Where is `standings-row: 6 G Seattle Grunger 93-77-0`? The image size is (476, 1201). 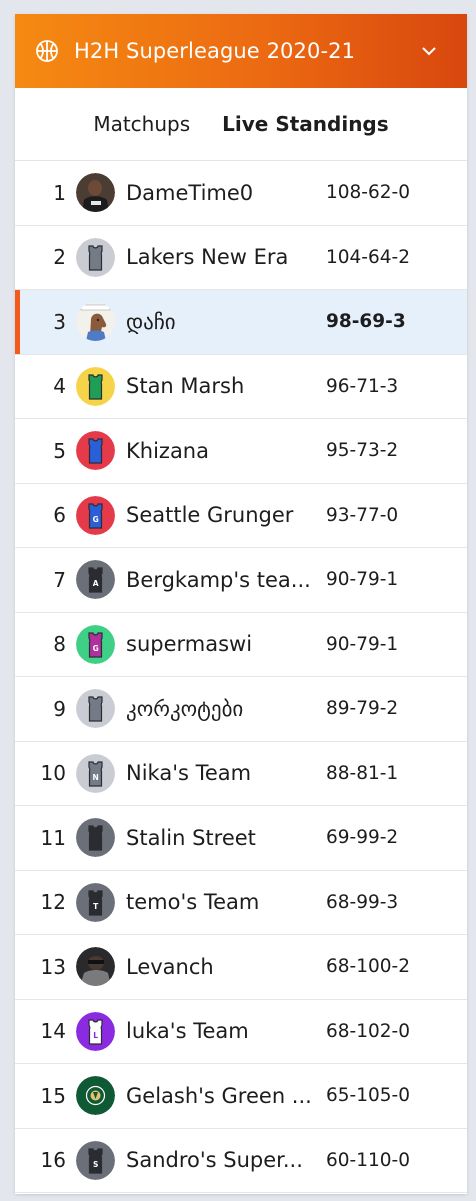
standings-row: 6 G Seattle Grunger 93-77-0 is located at coordinates (241, 516).